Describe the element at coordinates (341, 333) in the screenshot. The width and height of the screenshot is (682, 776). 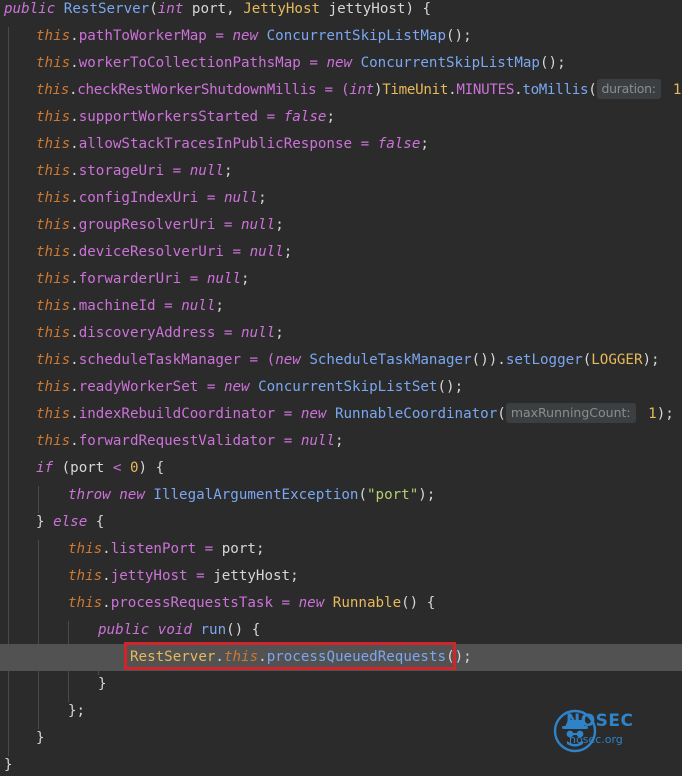
I see `code-line: this.discoveryAddress = null;` at that location.